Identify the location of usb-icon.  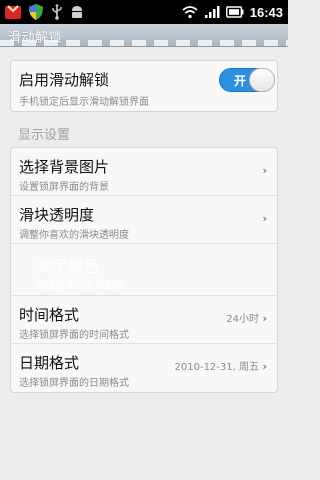
(57, 12).